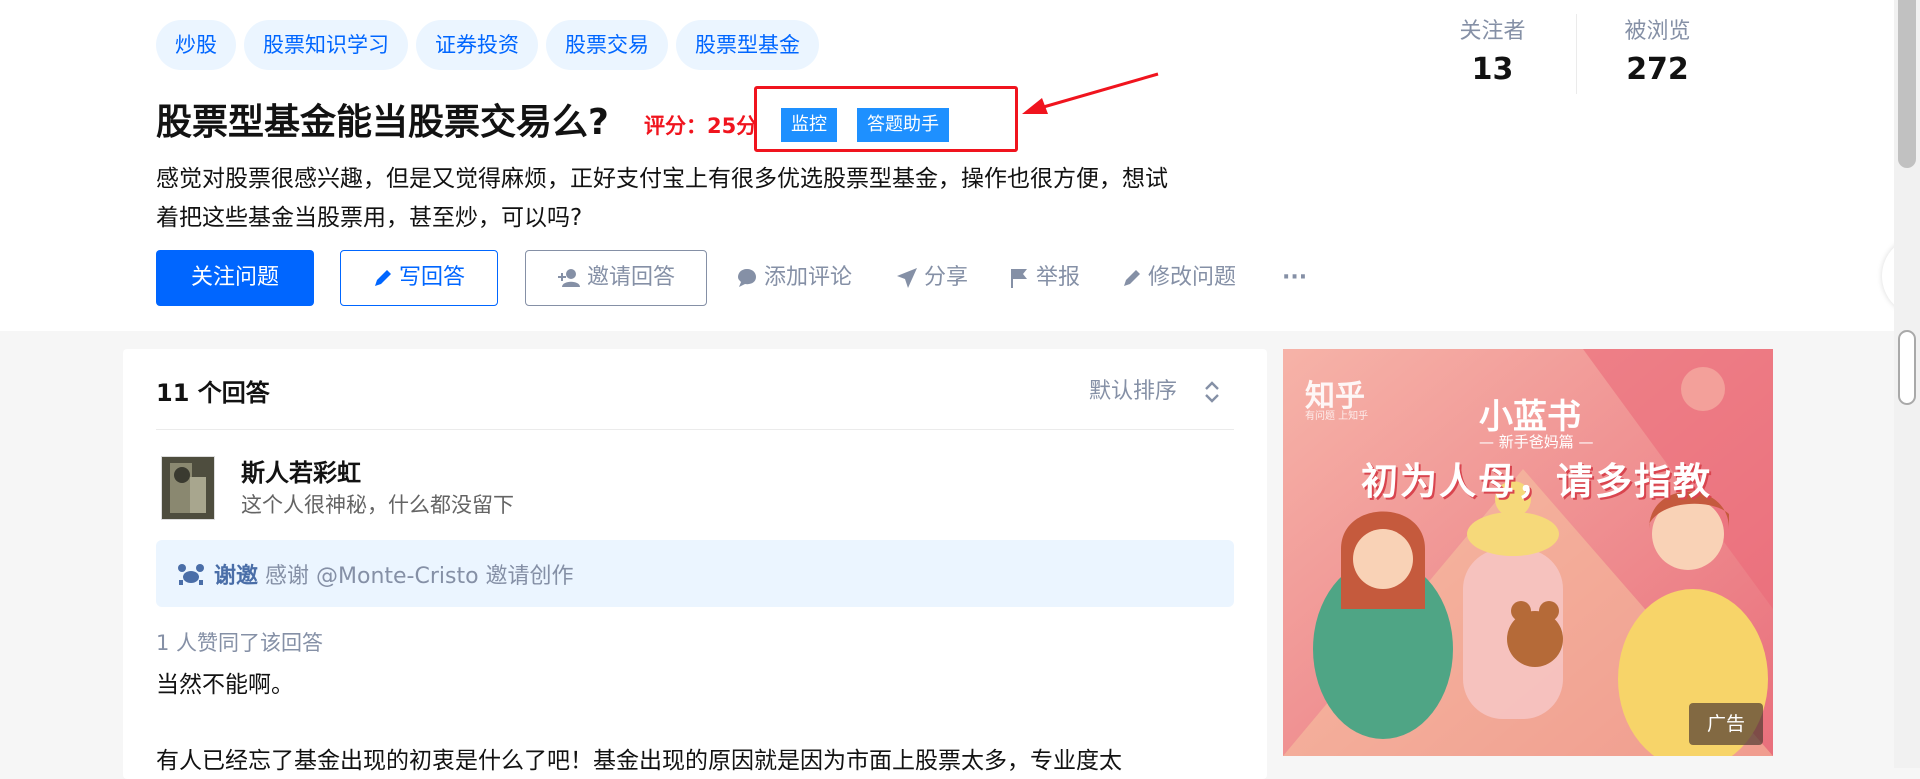  What do you see at coordinates (196, 45) in the screenshot?
I see `topic-tag: 炒股` at bounding box center [196, 45].